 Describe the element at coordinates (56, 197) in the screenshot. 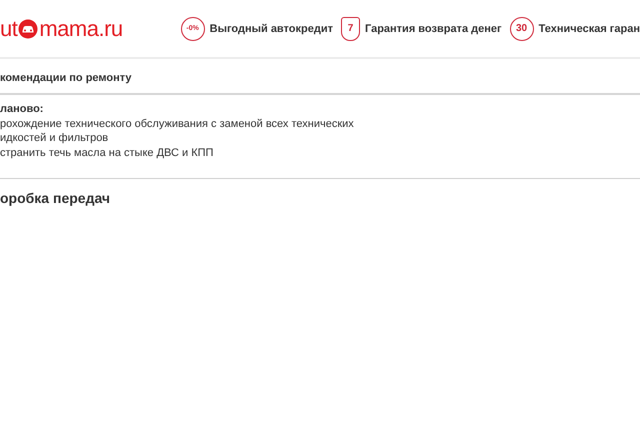

I see `section-heading: оробка передач` at that location.